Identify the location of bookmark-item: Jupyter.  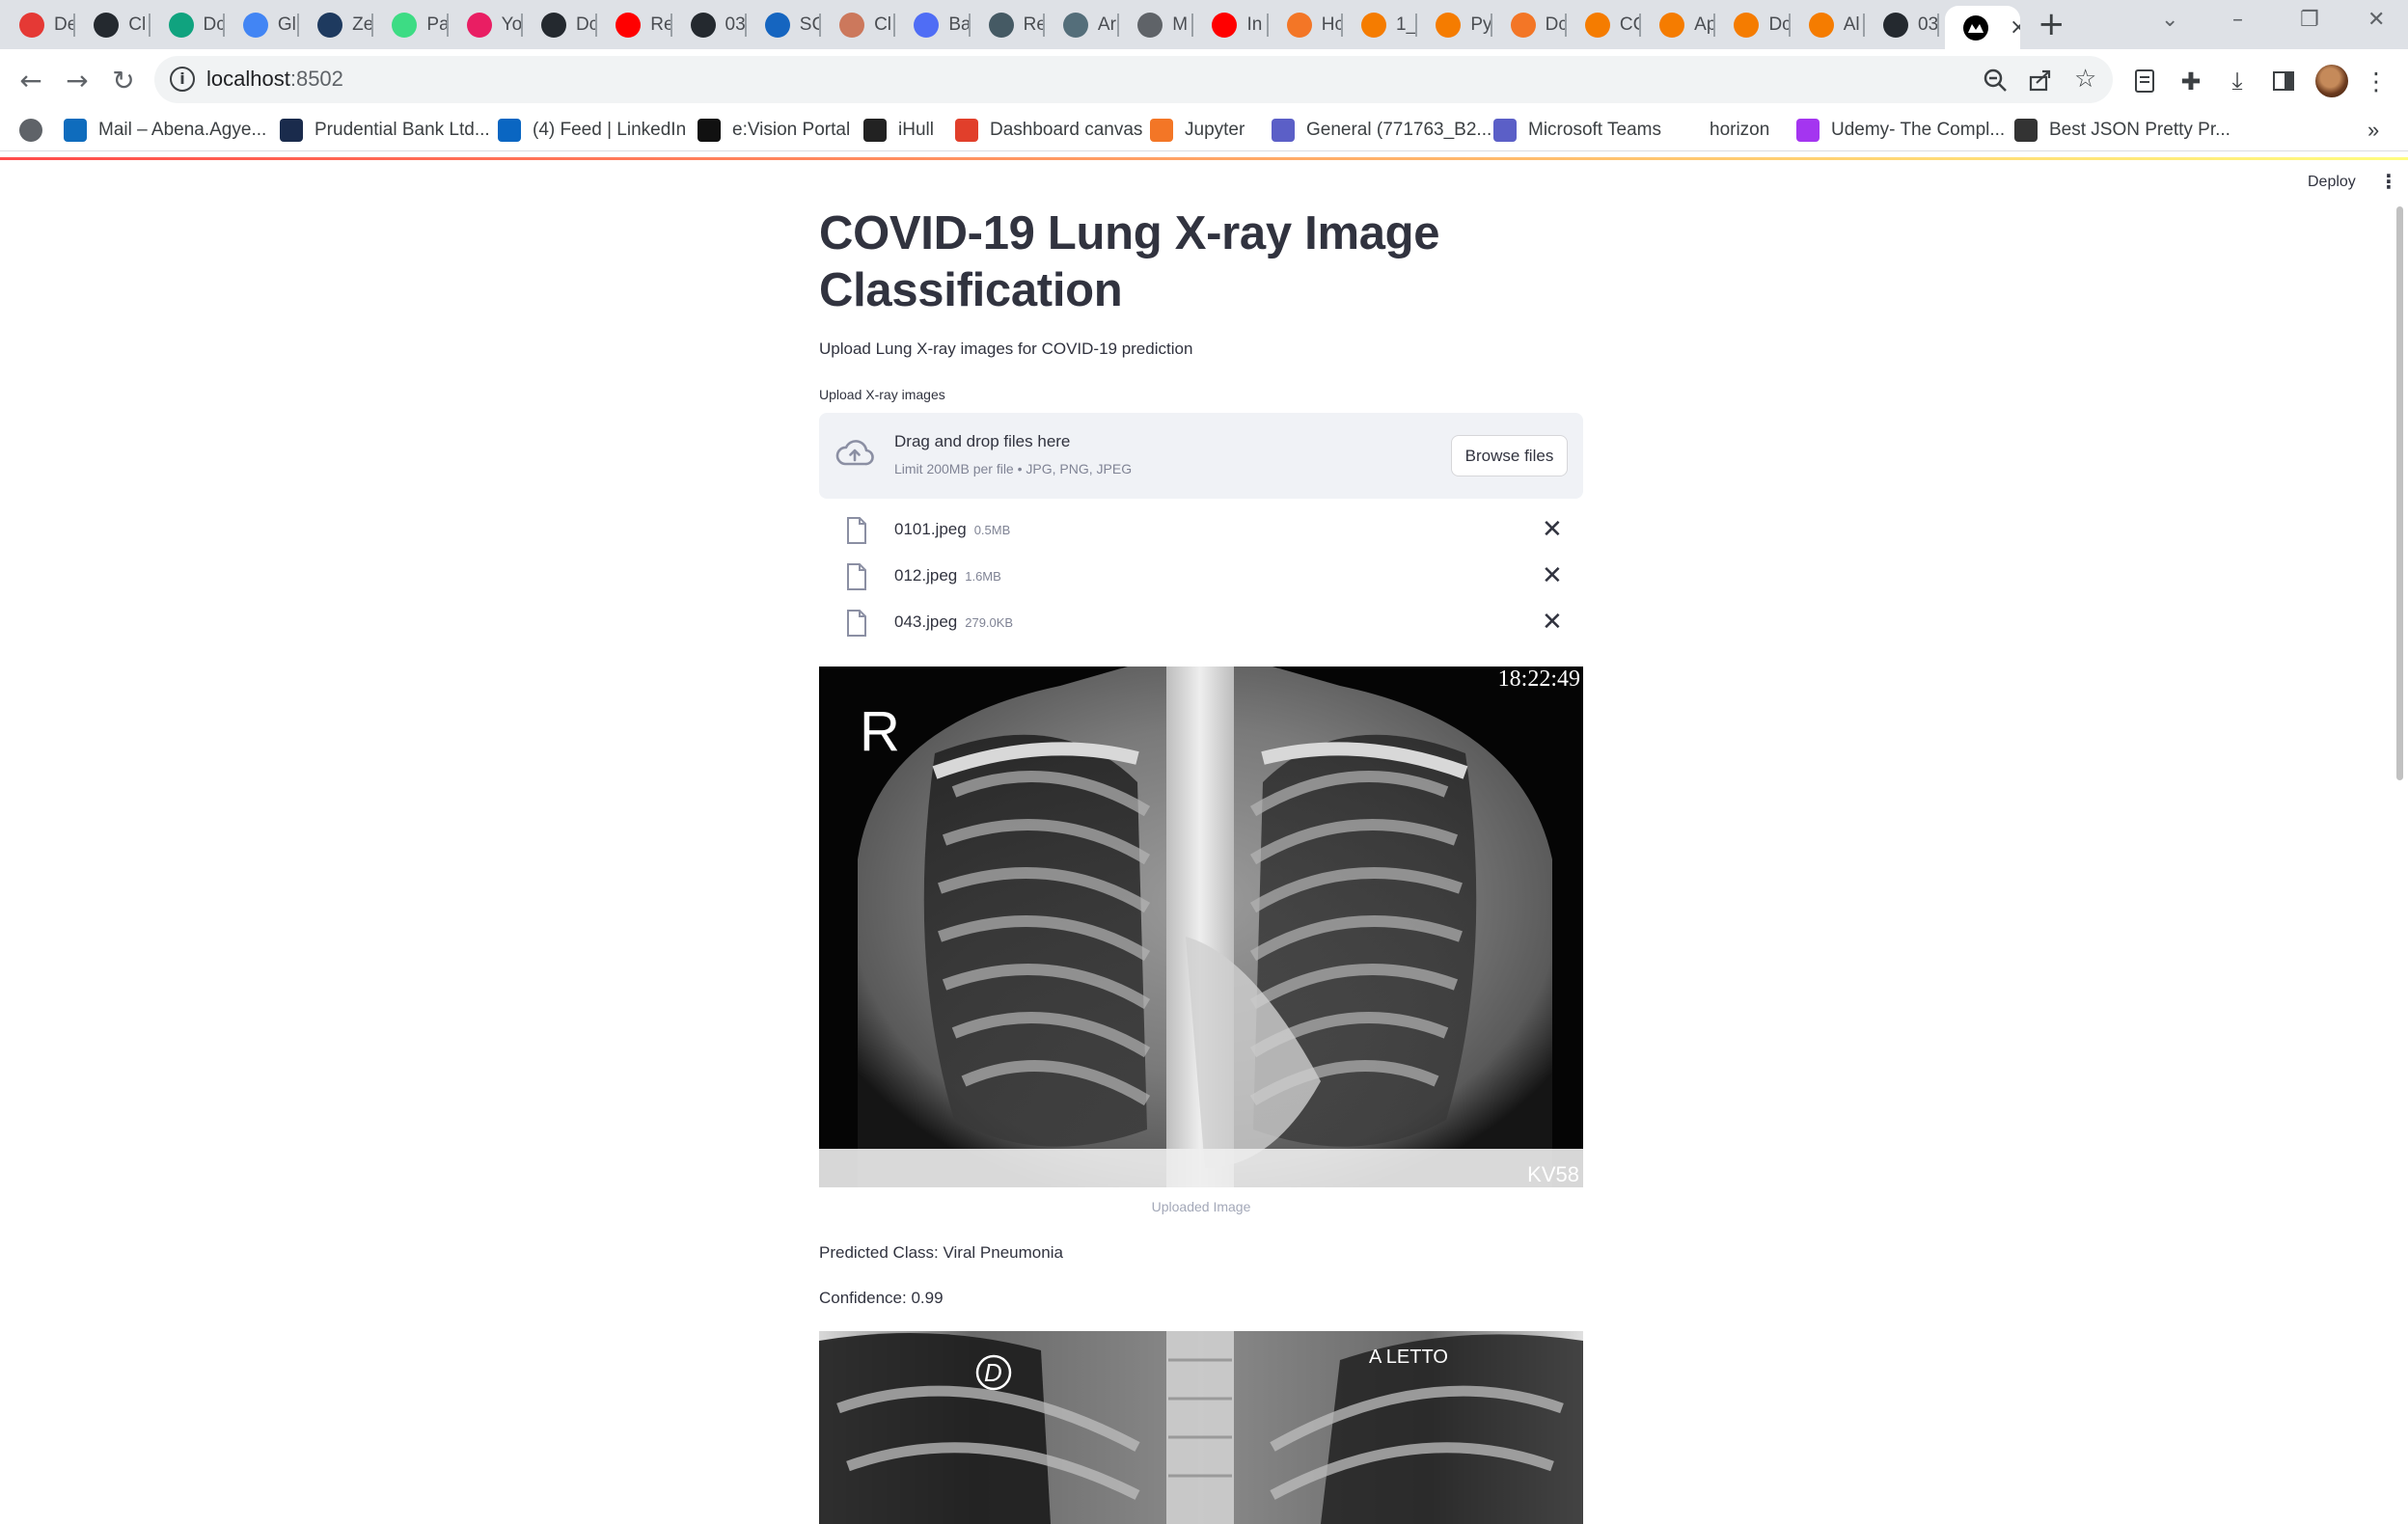
(1197, 131).